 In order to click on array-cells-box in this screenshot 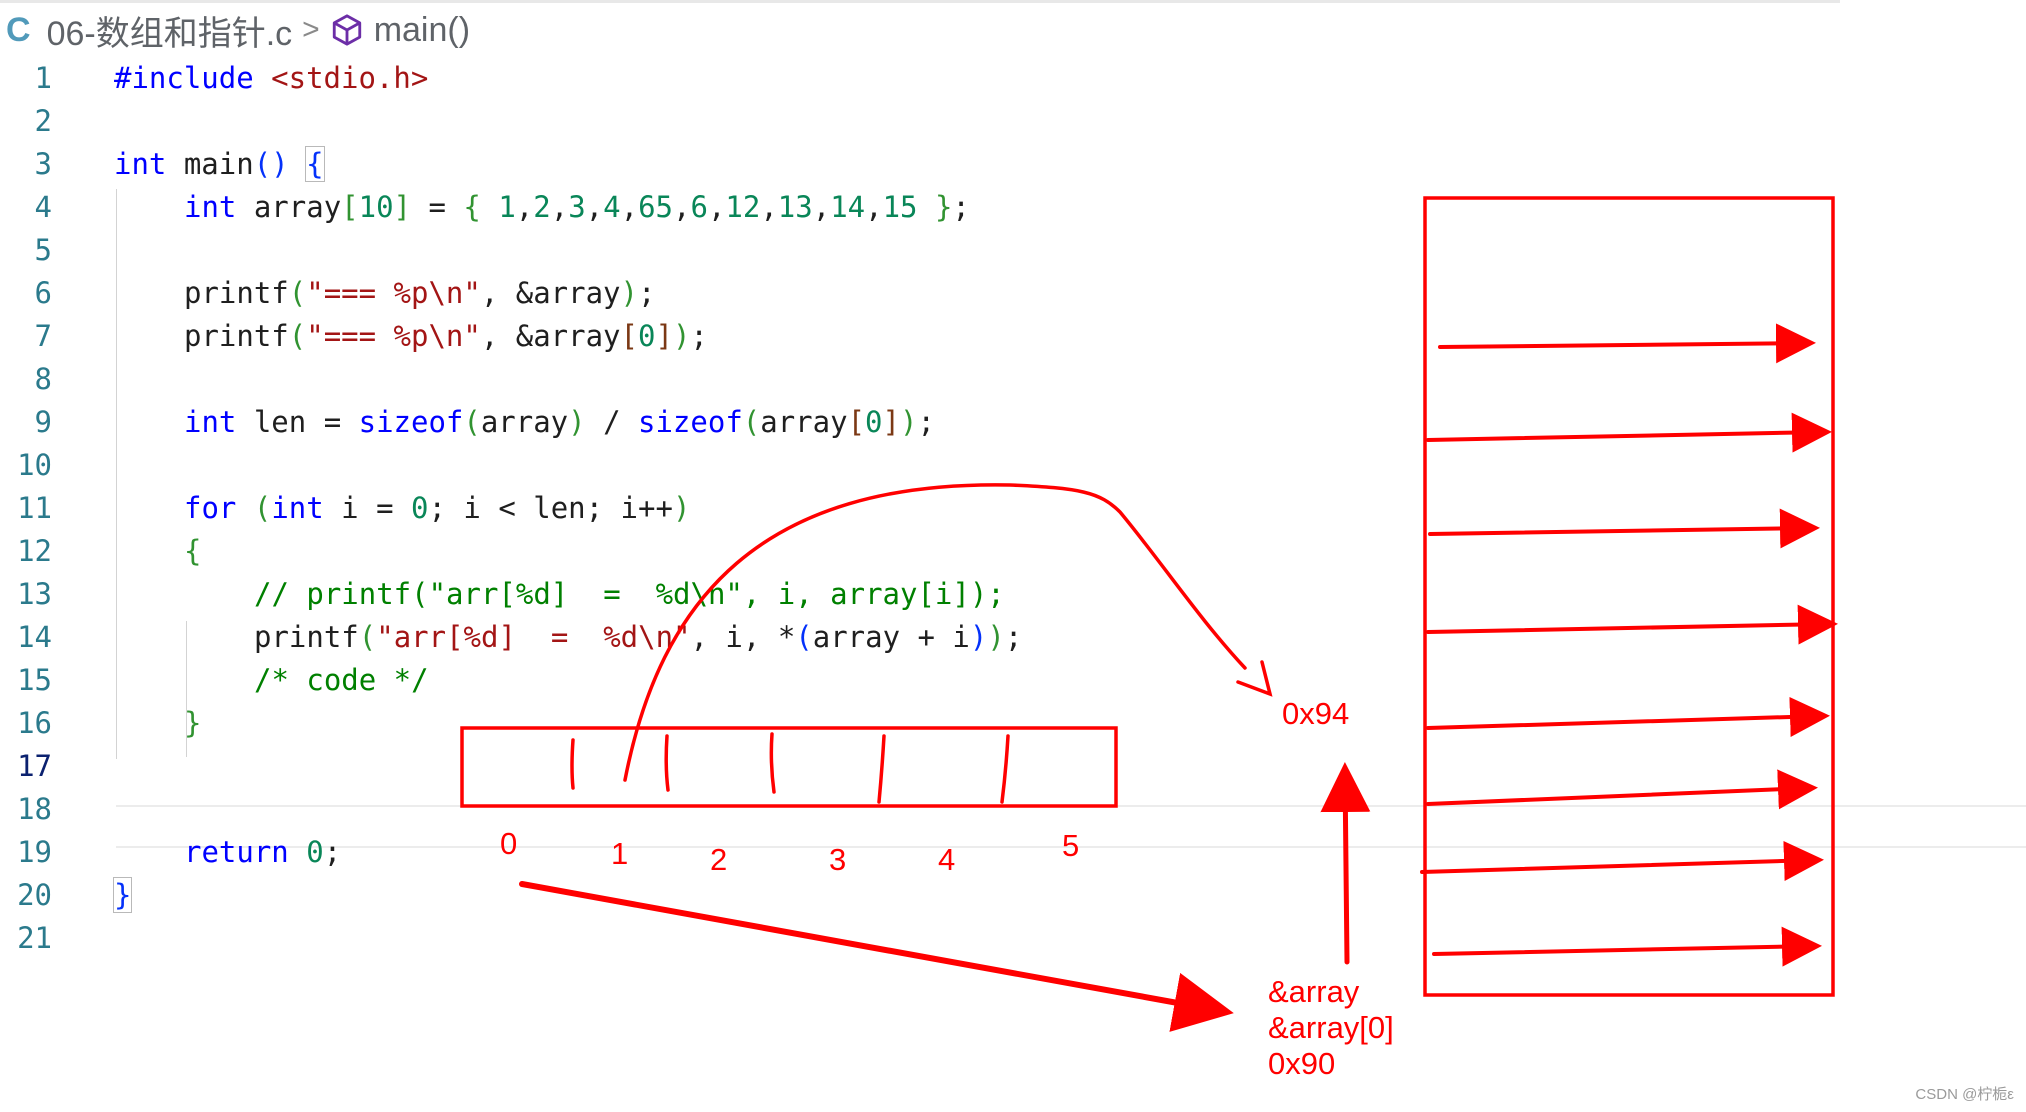, I will do `click(789, 767)`.